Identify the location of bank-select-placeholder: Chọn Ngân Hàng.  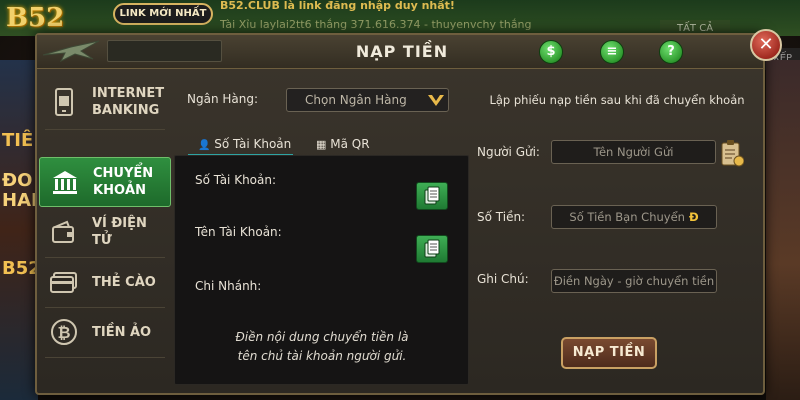
(356, 100).